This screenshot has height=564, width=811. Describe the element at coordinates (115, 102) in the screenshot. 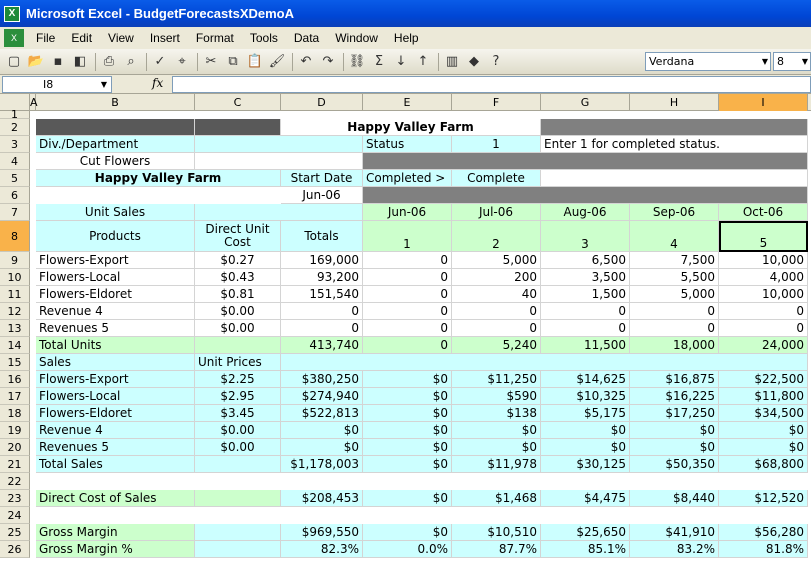

I see `column-header-b: B` at that location.